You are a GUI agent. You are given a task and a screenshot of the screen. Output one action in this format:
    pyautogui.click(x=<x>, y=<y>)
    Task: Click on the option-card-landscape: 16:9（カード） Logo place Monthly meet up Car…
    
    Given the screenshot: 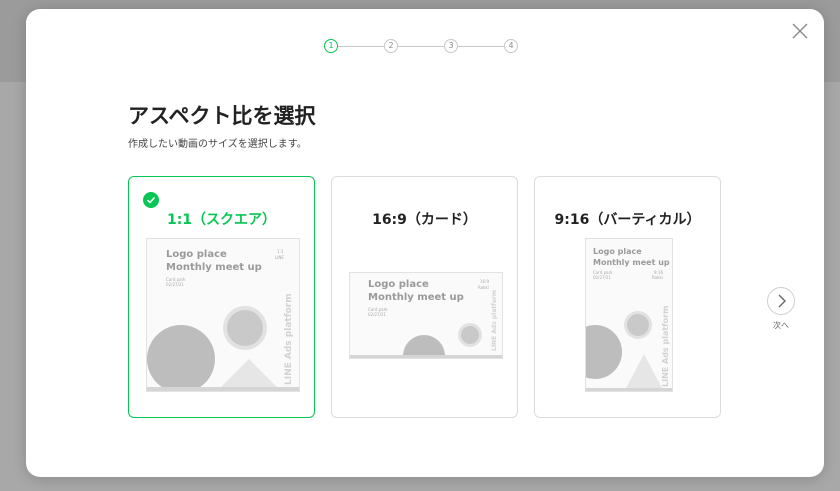 What is the action you would take?
    pyautogui.click(x=424, y=297)
    